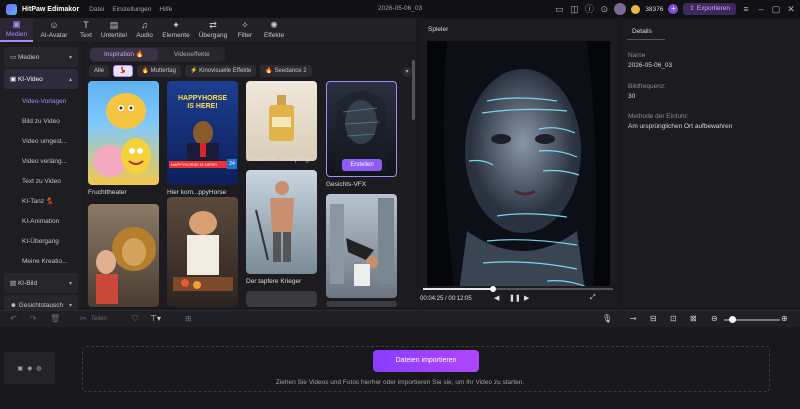 This screenshot has width=800, height=409. What do you see at coordinates (526, 298) in the screenshot?
I see `next-frame-icon: ▶` at bounding box center [526, 298].